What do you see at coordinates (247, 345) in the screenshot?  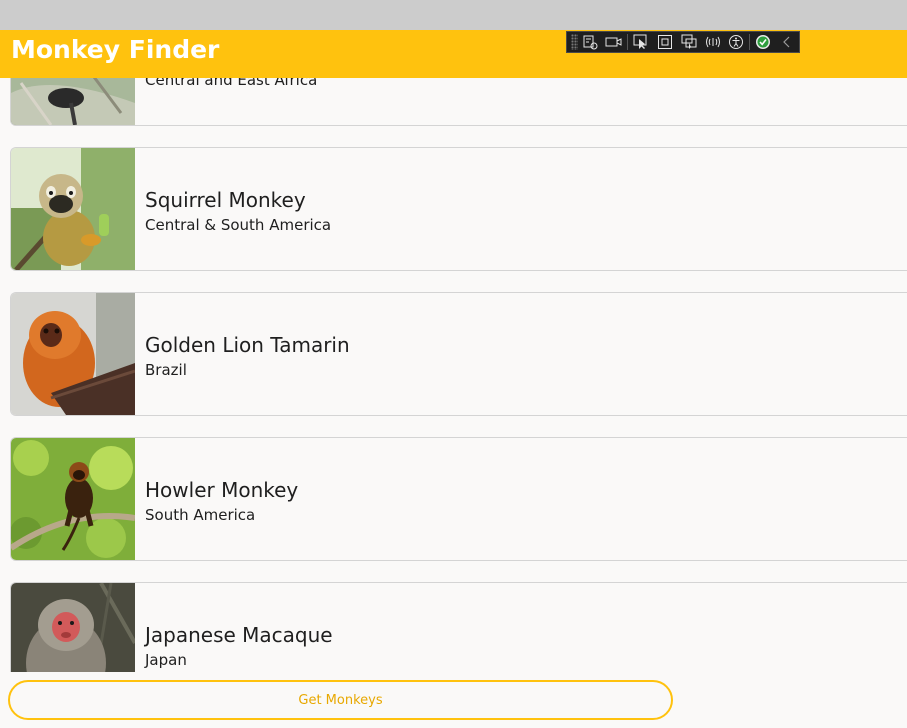 I see `monkey-name: Golden Lion Tamarin` at bounding box center [247, 345].